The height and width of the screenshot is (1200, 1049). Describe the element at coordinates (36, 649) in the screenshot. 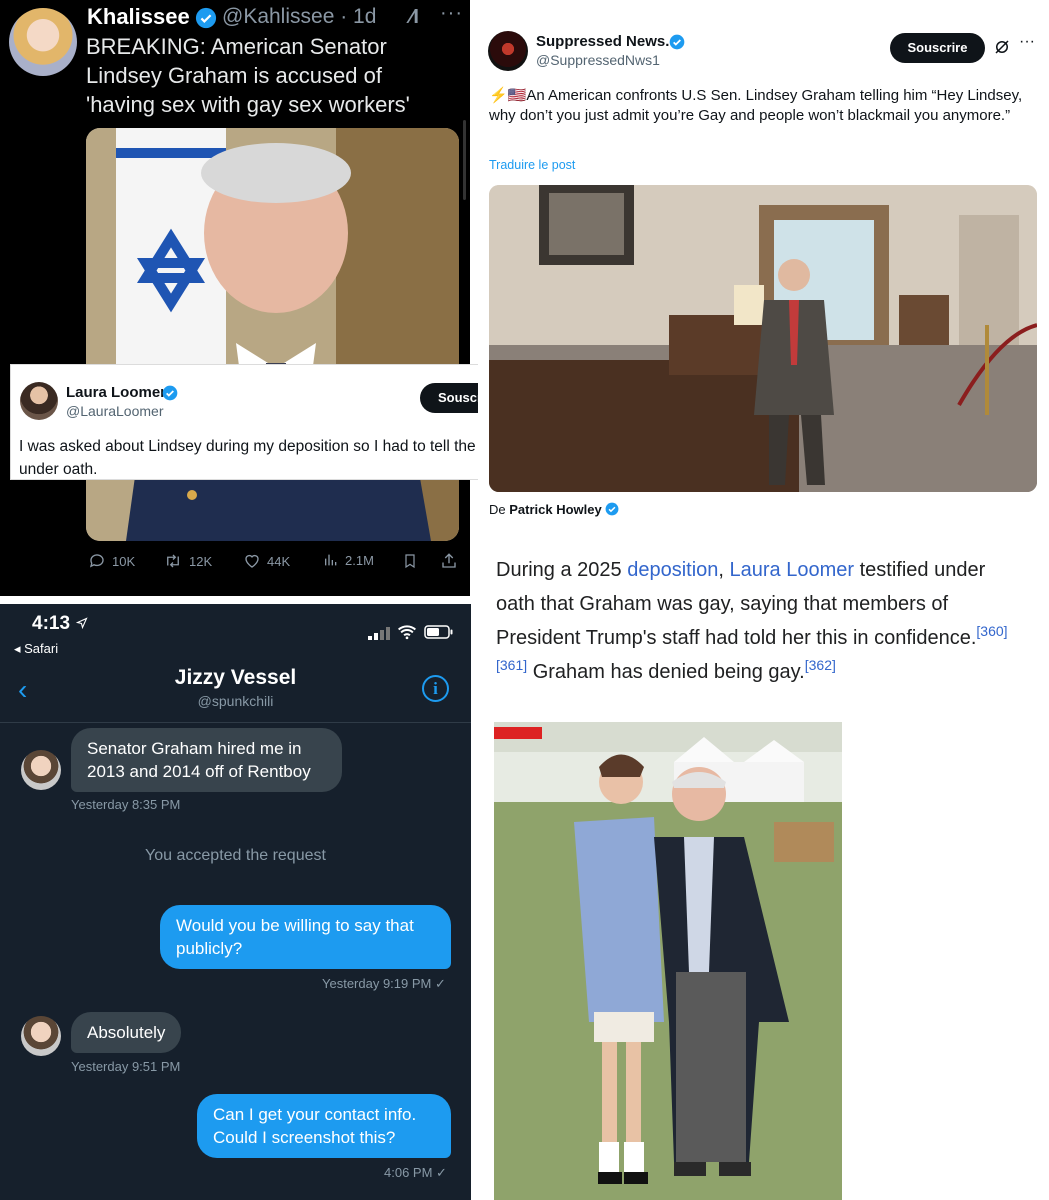

I see `back-to-safari-link: ◂ Safari` at that location.